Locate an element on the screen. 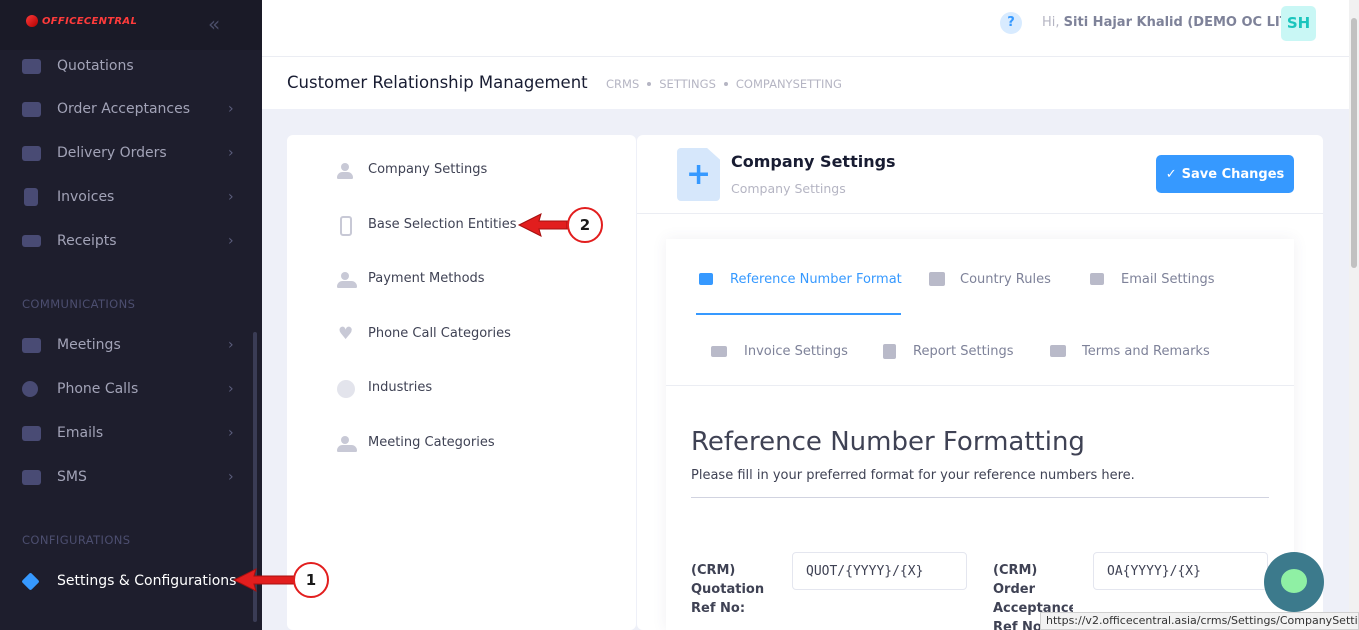 The width and height of the screenshot is (1359, 630). breadcrumb: CRMS SETTINGS COMPANYSETTING is located at coordinates (724, 84).